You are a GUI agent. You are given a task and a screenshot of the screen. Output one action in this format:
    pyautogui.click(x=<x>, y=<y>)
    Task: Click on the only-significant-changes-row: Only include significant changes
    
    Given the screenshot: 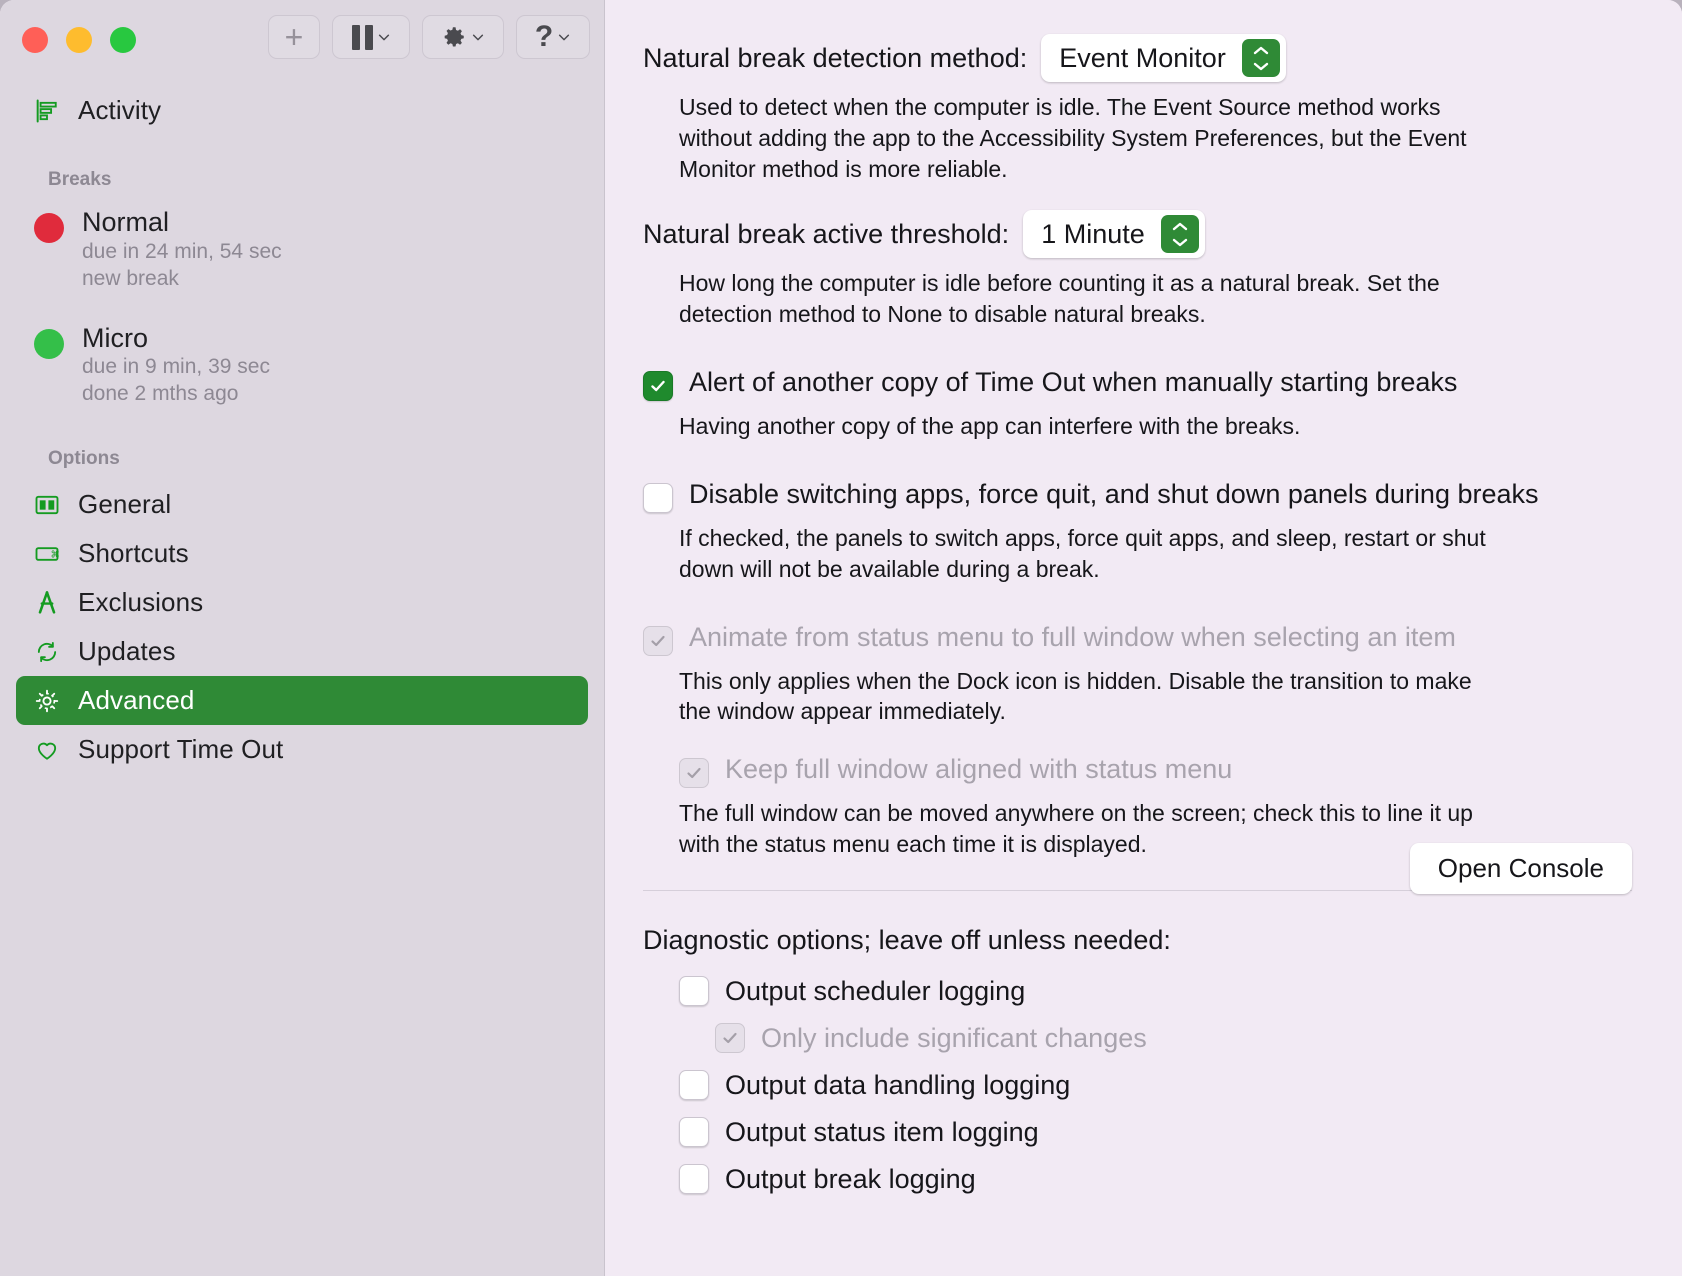 What is the action you would take?
    pyautogui.click(x=1173, y=1038)
    